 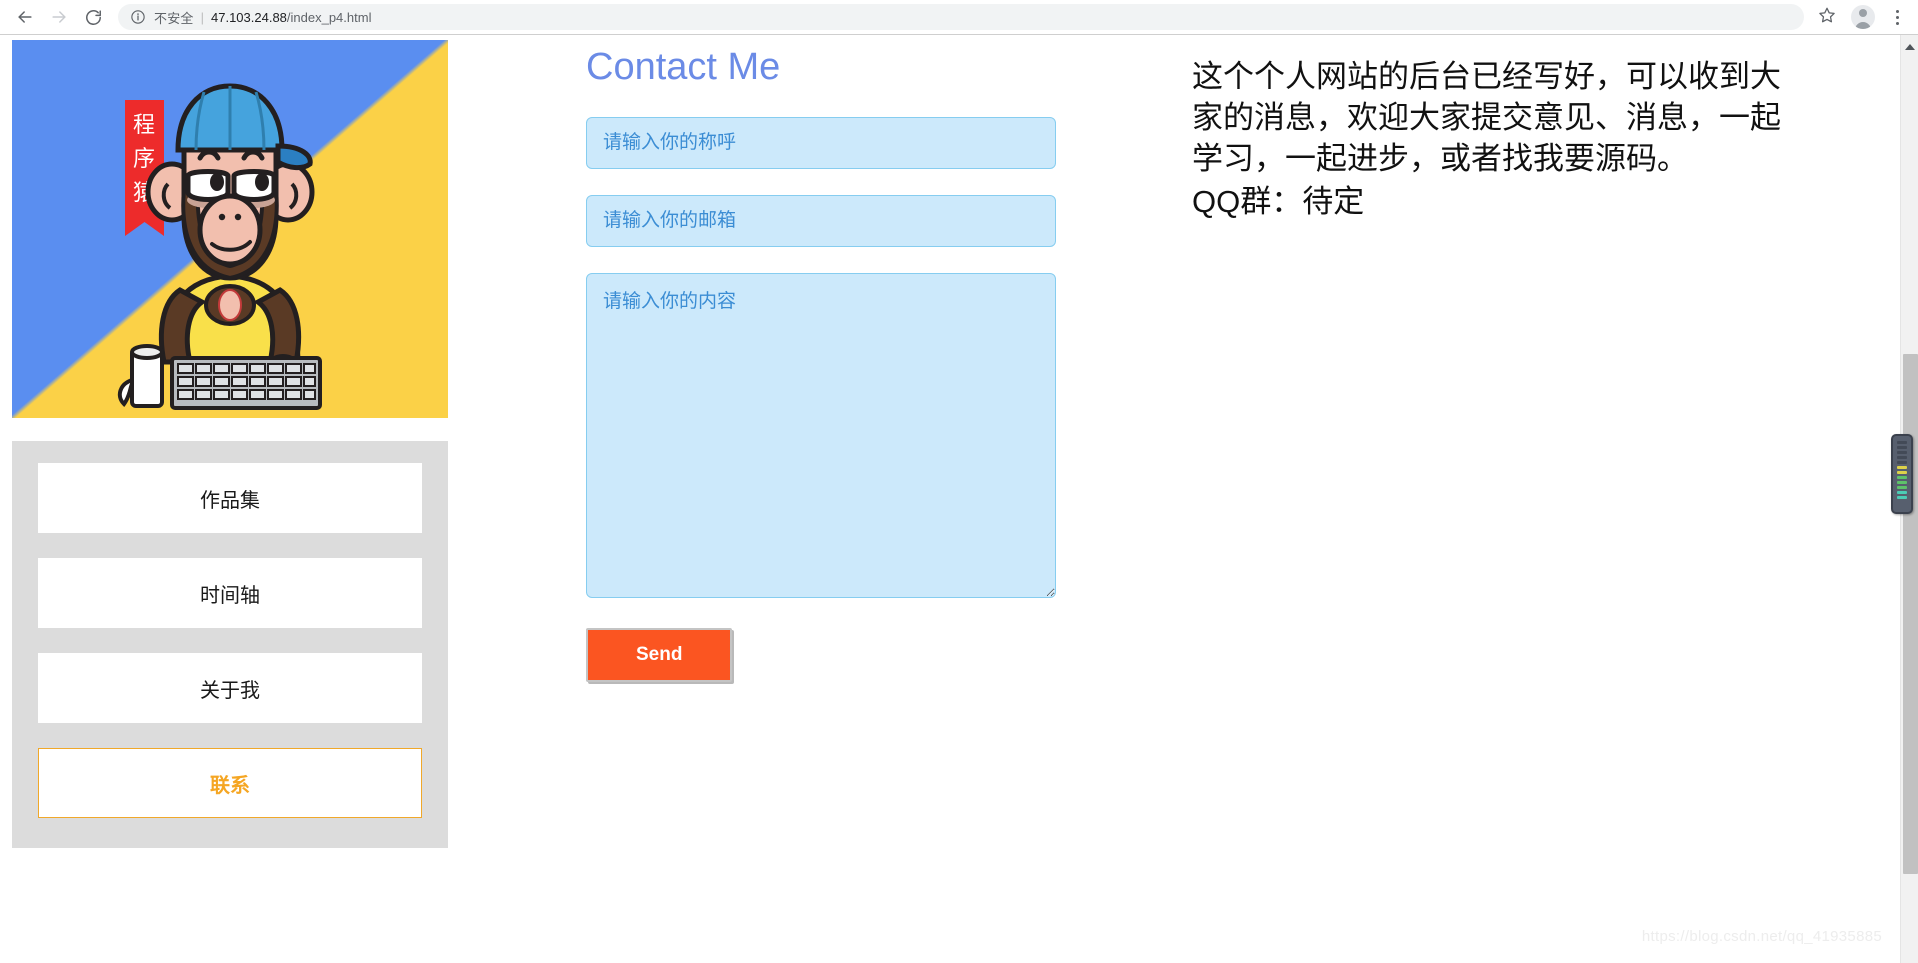 I want to click on reload-icon, so click(x=93, y=17).